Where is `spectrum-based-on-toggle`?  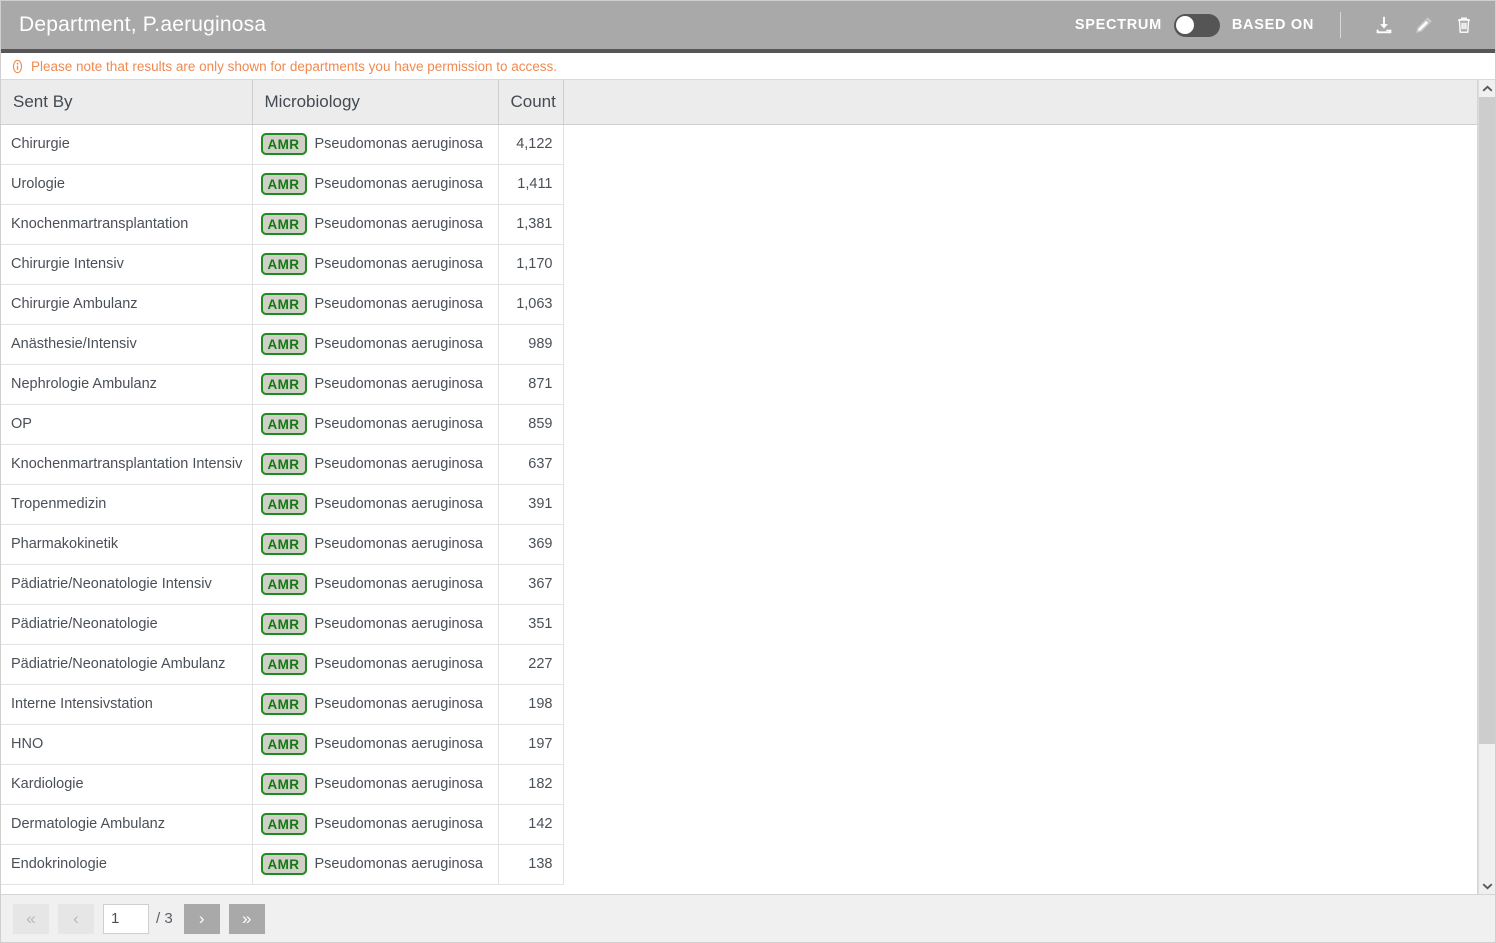
spectrum-based-on-toggle is located at coordinates (1196, 25).